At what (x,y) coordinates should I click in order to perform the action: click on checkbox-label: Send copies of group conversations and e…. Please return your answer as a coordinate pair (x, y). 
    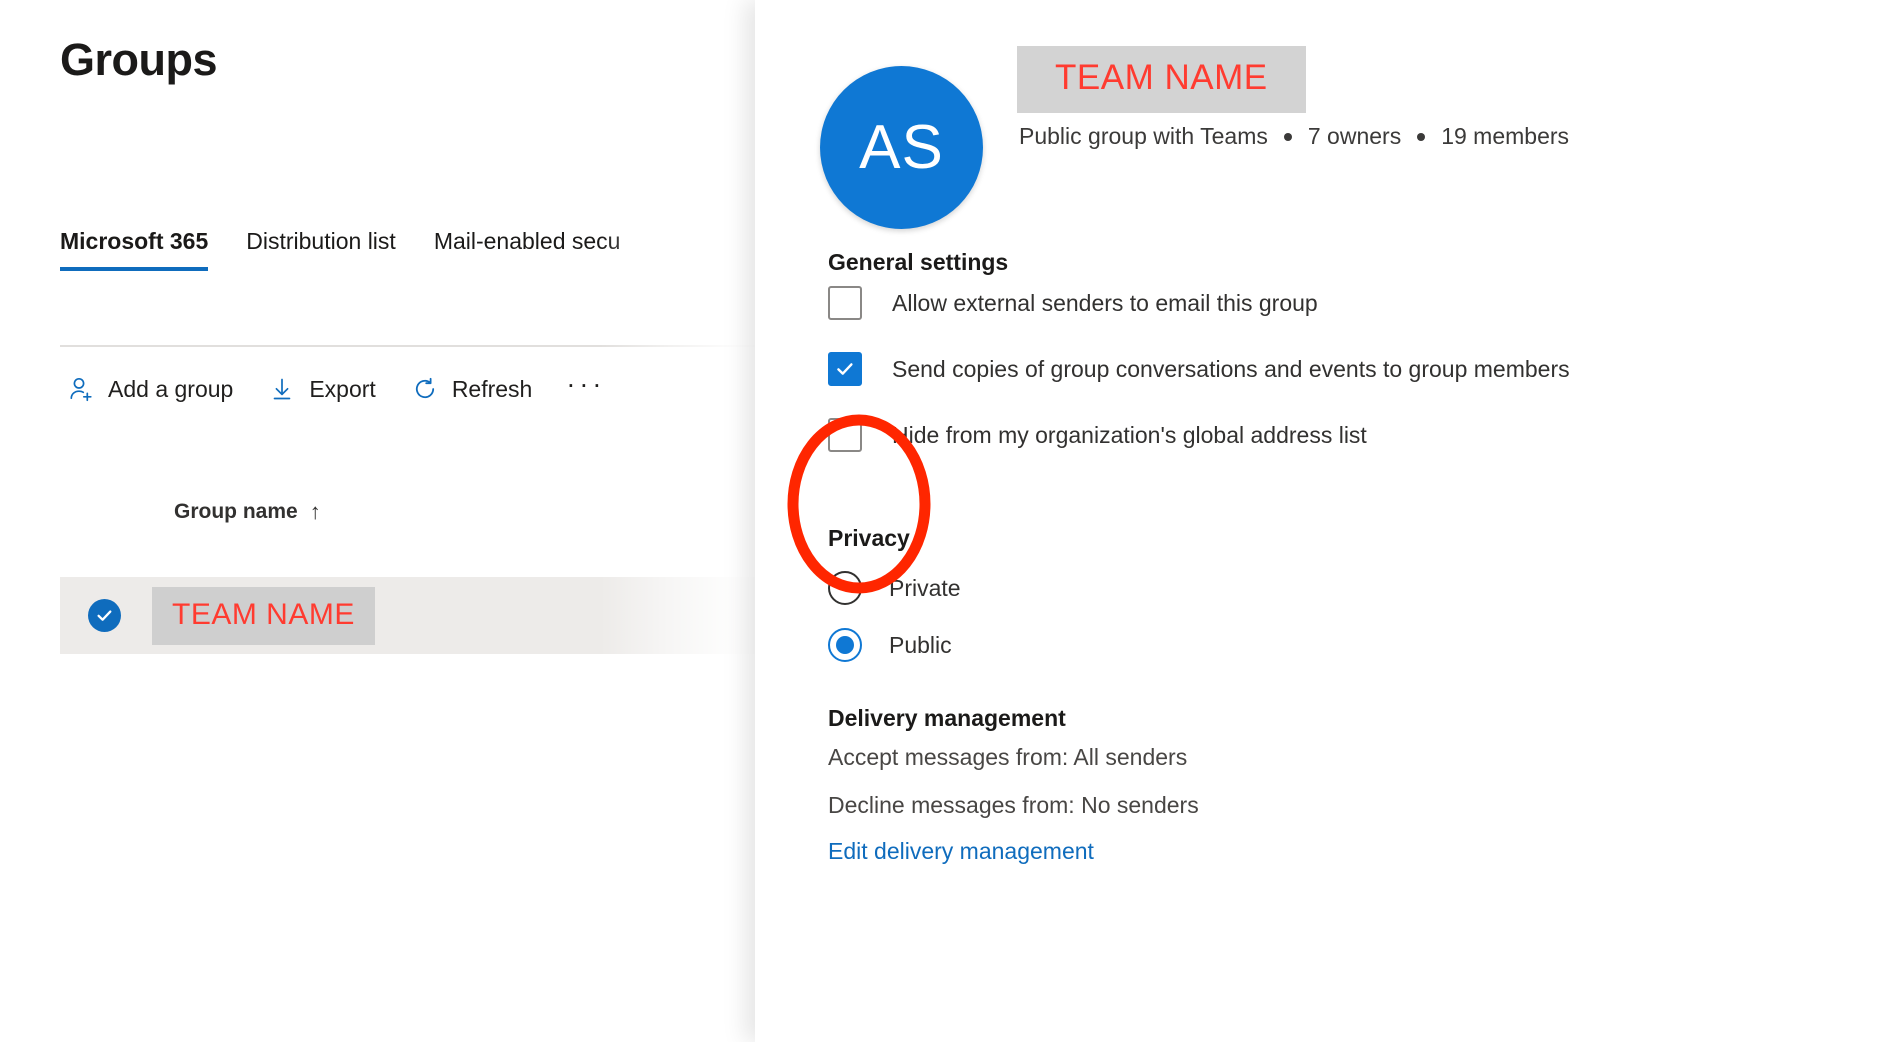
    Looking at the image, I should click on (1231, 368).